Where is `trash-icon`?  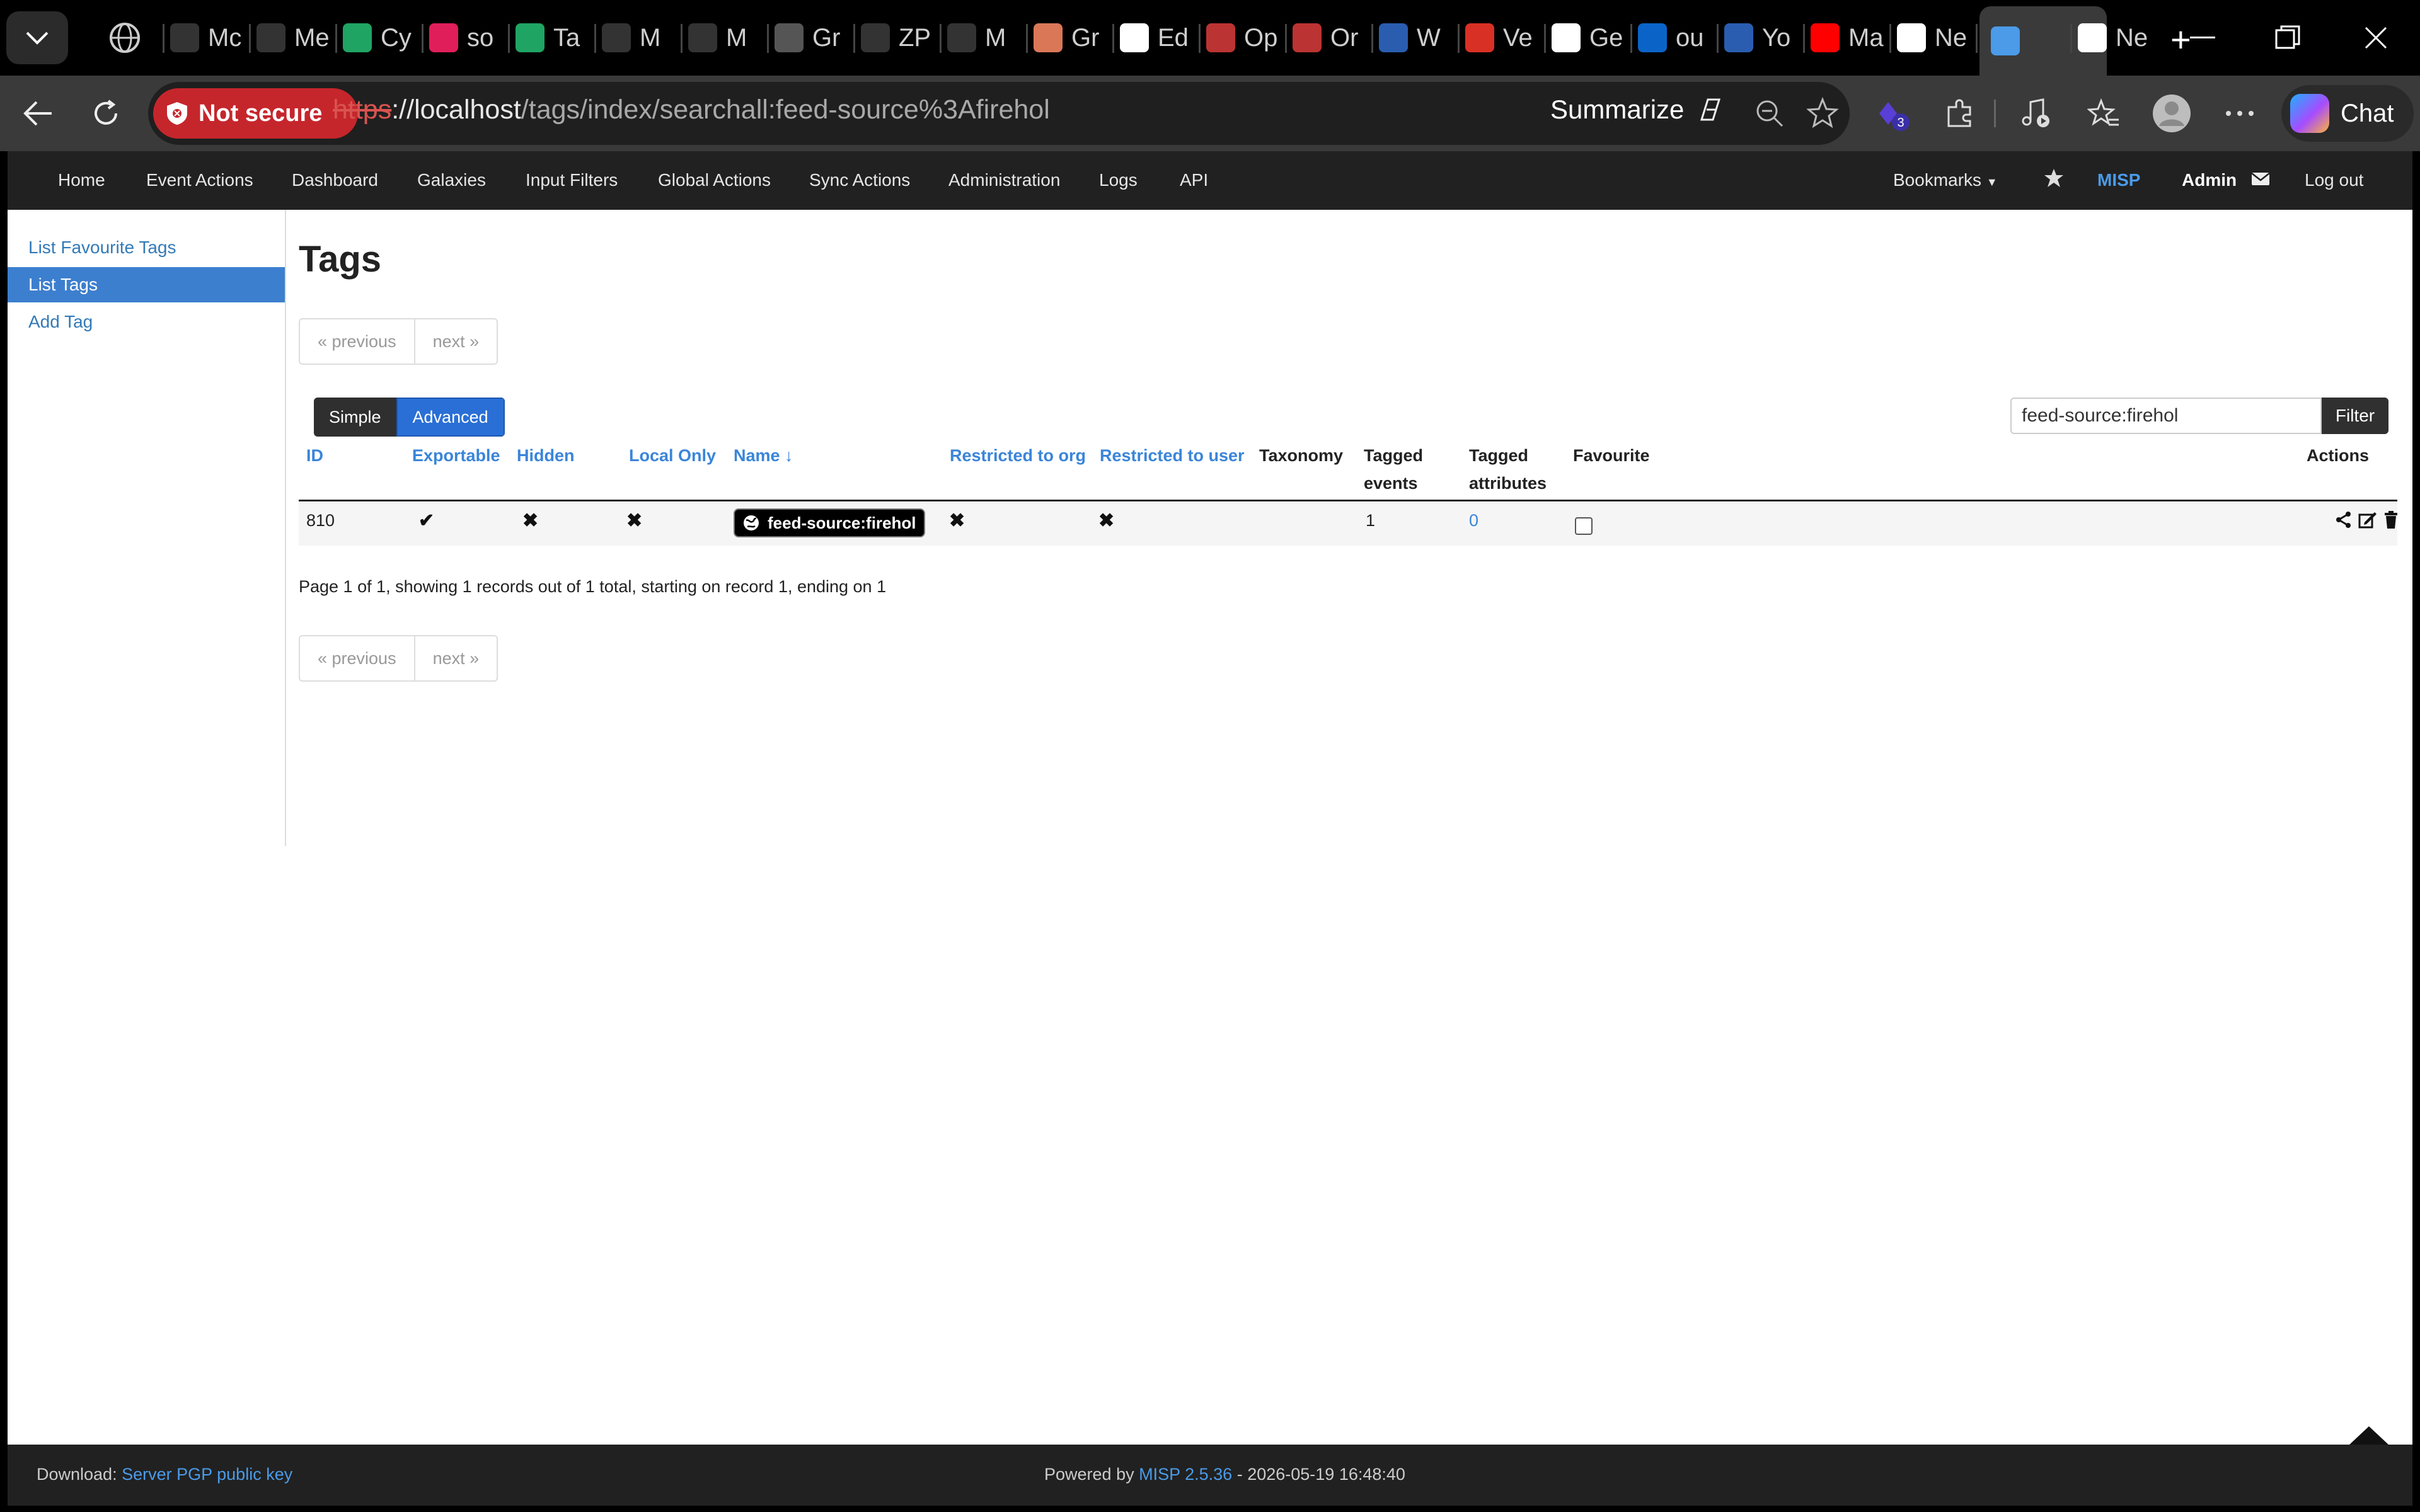
trash-icon is located at coordinates (2391, 520).